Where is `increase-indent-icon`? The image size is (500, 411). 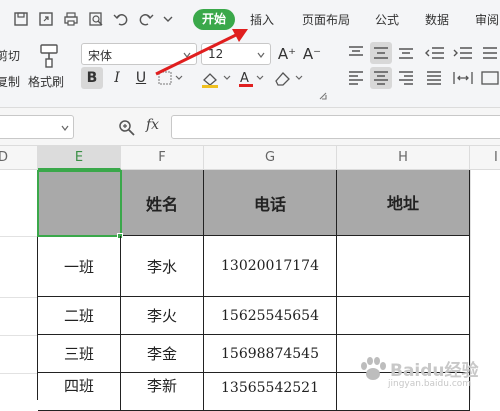
increase-indent-icon is located at coordinates (463, 53).